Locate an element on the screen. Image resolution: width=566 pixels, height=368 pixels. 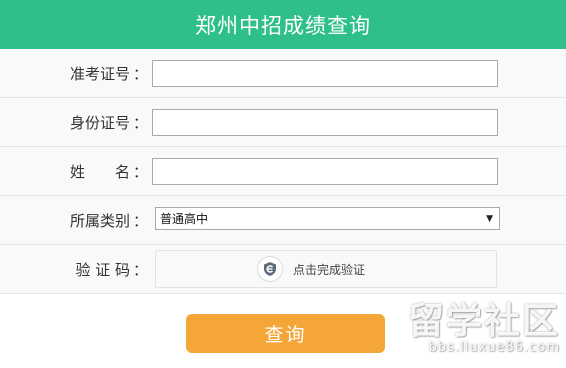
label-text: 验 证 码 is located at coordinates (102, 269).